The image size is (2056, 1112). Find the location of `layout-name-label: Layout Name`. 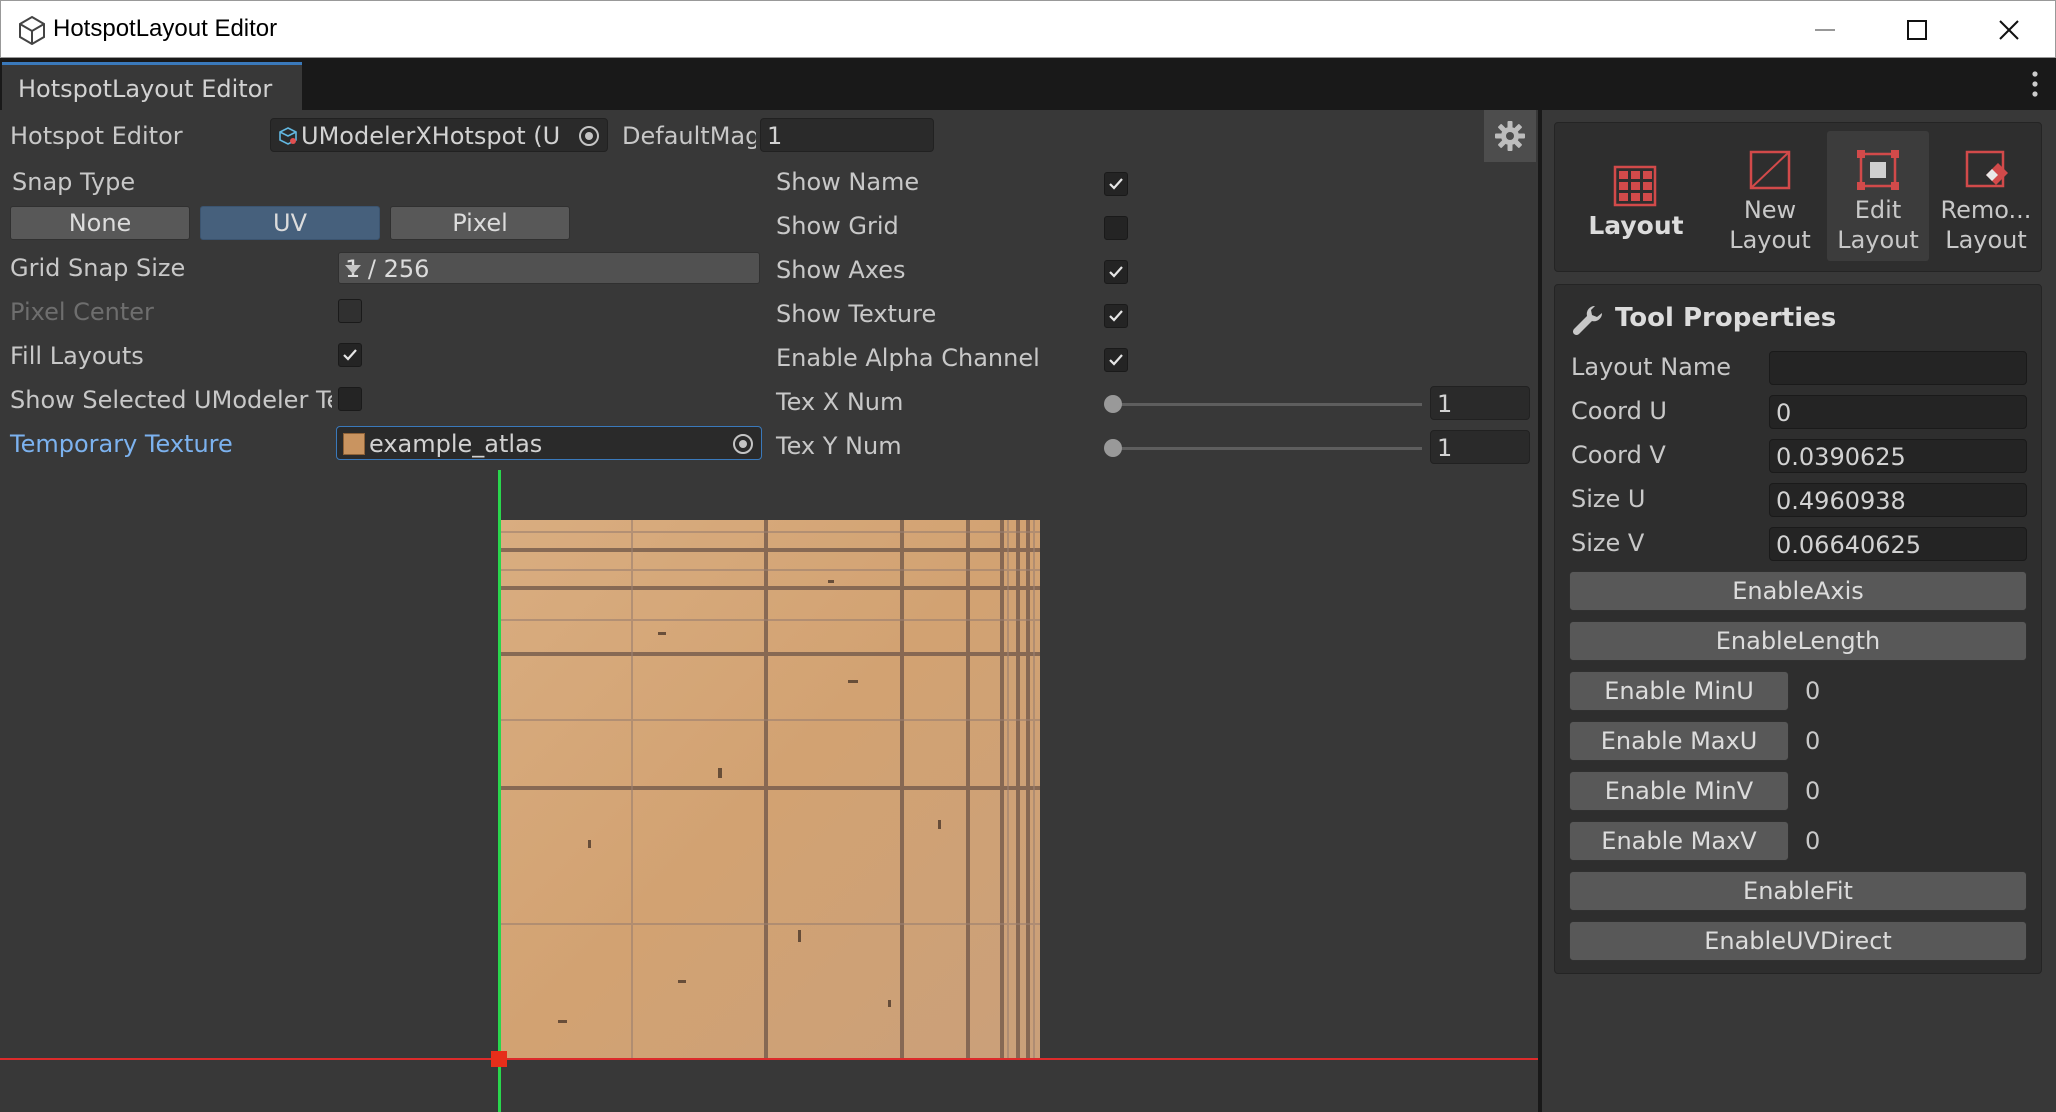

layout-name-label: Layout Name is located at coordinates (1651, 367).